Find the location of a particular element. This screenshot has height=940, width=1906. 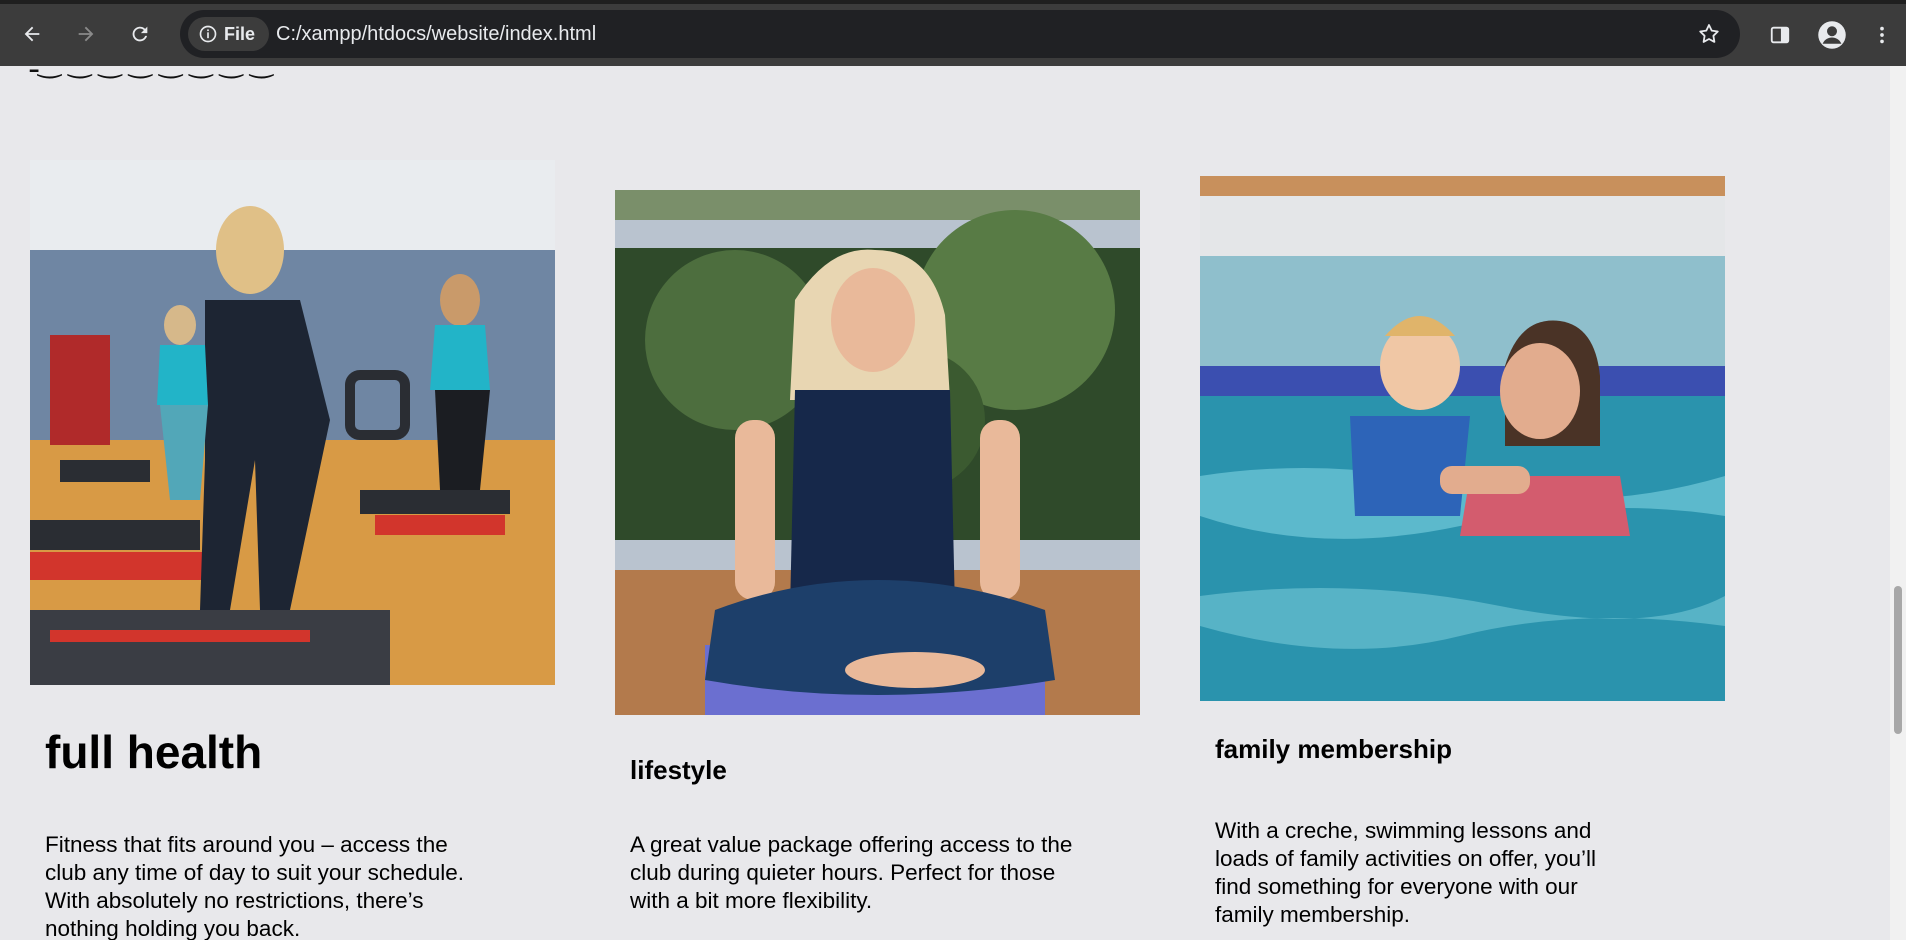

page-scrollbar is located at coordinates (1898, 503).